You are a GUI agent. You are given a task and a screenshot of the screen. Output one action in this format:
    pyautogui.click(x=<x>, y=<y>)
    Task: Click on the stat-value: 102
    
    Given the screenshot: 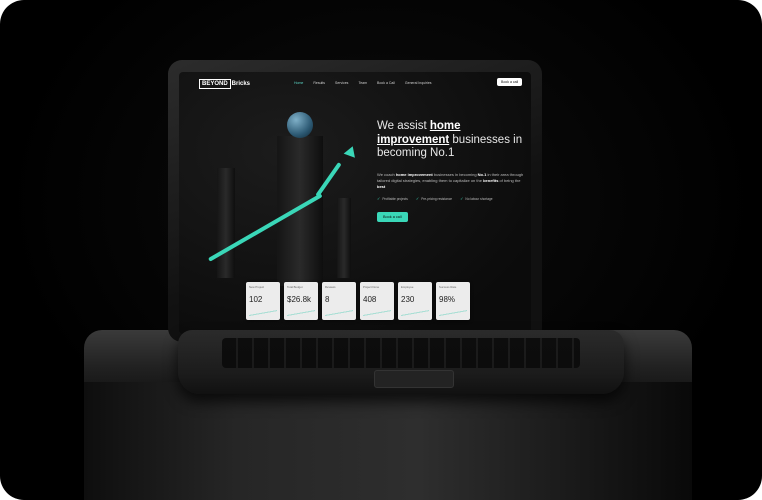 What is the action you would take?
    pyautogui.click(x=256, y=299)
    